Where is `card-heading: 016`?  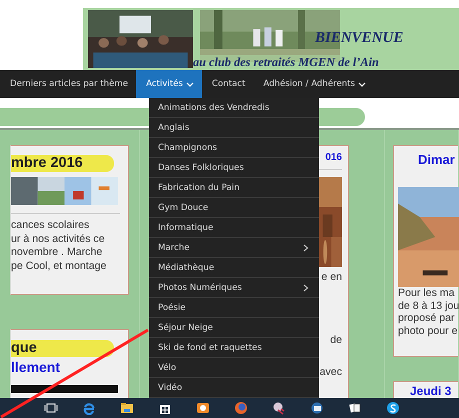
card-heading: 016 is located at coordinates (333, 157).